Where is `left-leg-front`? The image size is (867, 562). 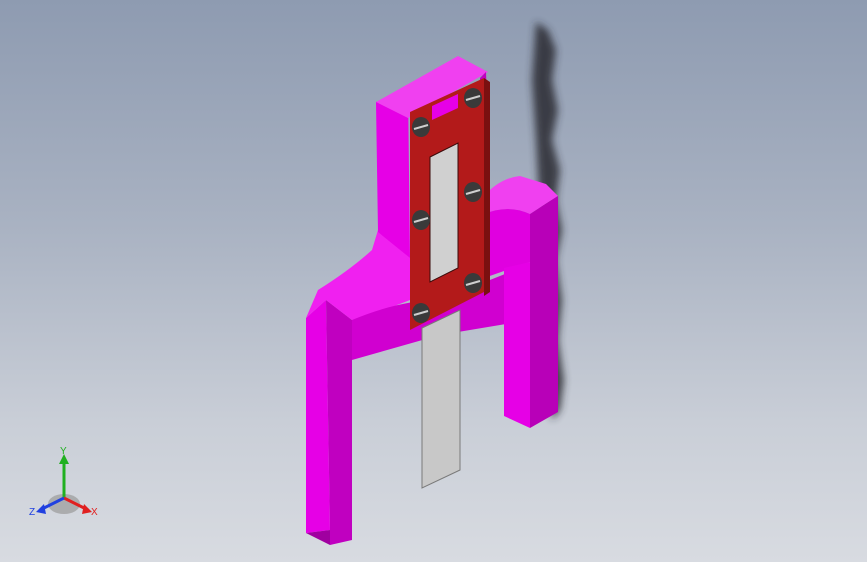
left-leg-front is located at coordinates (318, 416).